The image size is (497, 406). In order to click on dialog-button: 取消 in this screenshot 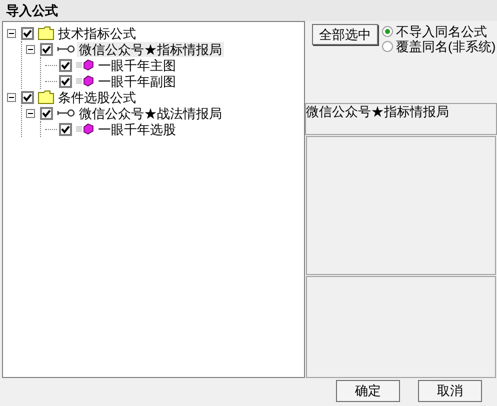, I will do `click(450, 391)`.